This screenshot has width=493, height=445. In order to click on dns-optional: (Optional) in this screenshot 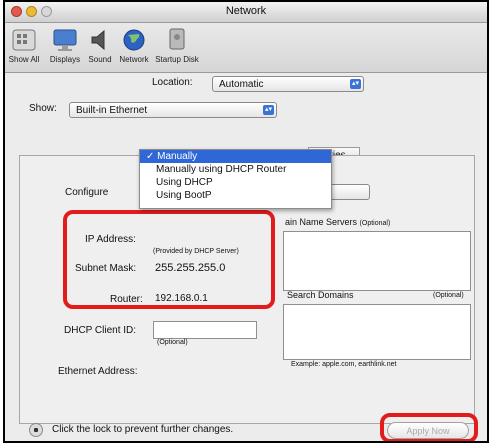, I will do `click(375, 223)`.